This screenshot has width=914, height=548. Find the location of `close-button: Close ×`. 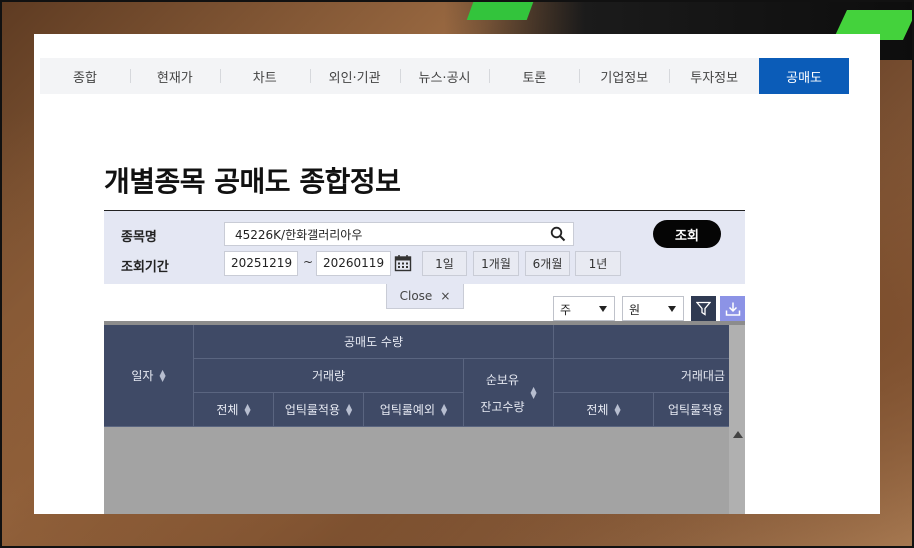

close-button: Close × is located at coordinates (425, 296).